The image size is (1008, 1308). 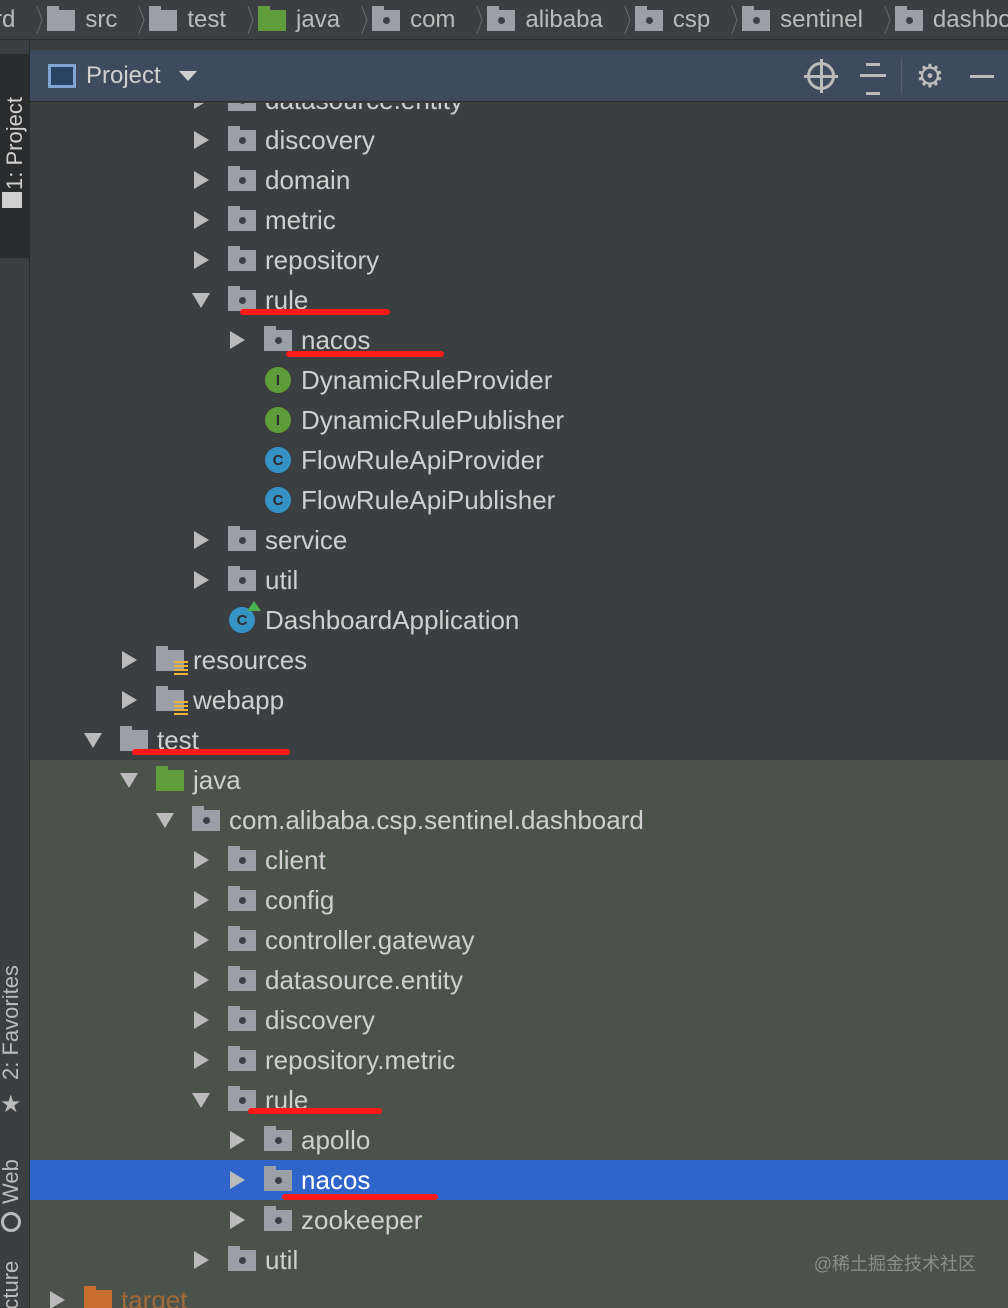 I want to click on breadcrumb-item: com, so click(x=397, y=19).